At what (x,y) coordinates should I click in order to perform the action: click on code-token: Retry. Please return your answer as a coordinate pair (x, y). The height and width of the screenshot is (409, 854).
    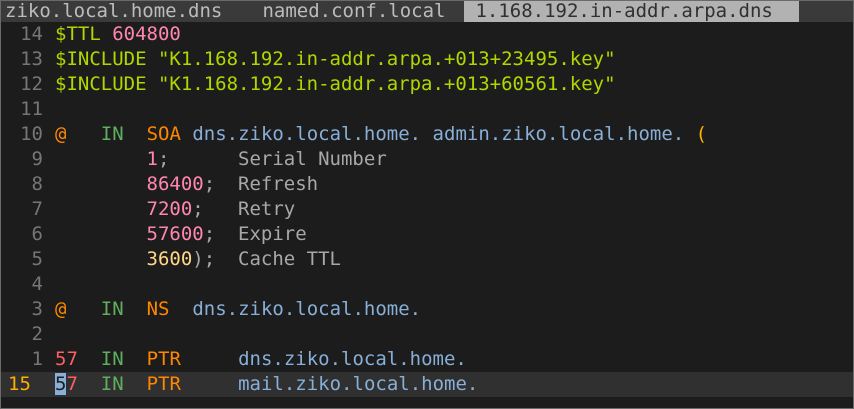
    Looking at the image, I should click on (267, 209).